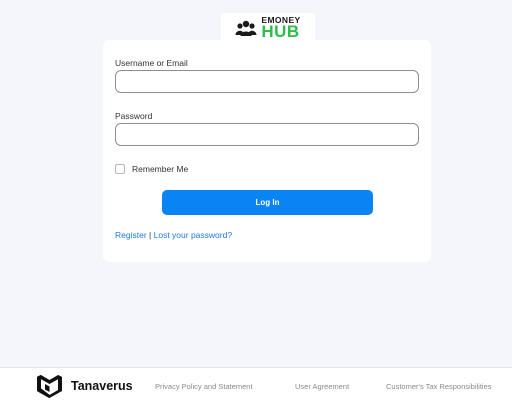 This screenshot has width=512, height=402. What do you see at coordinates (439, 386) in the screenshot?
I see `footer-link-tax-responsibilities: Customer's Tax Responsibilities` at bounding box center [439, 386].